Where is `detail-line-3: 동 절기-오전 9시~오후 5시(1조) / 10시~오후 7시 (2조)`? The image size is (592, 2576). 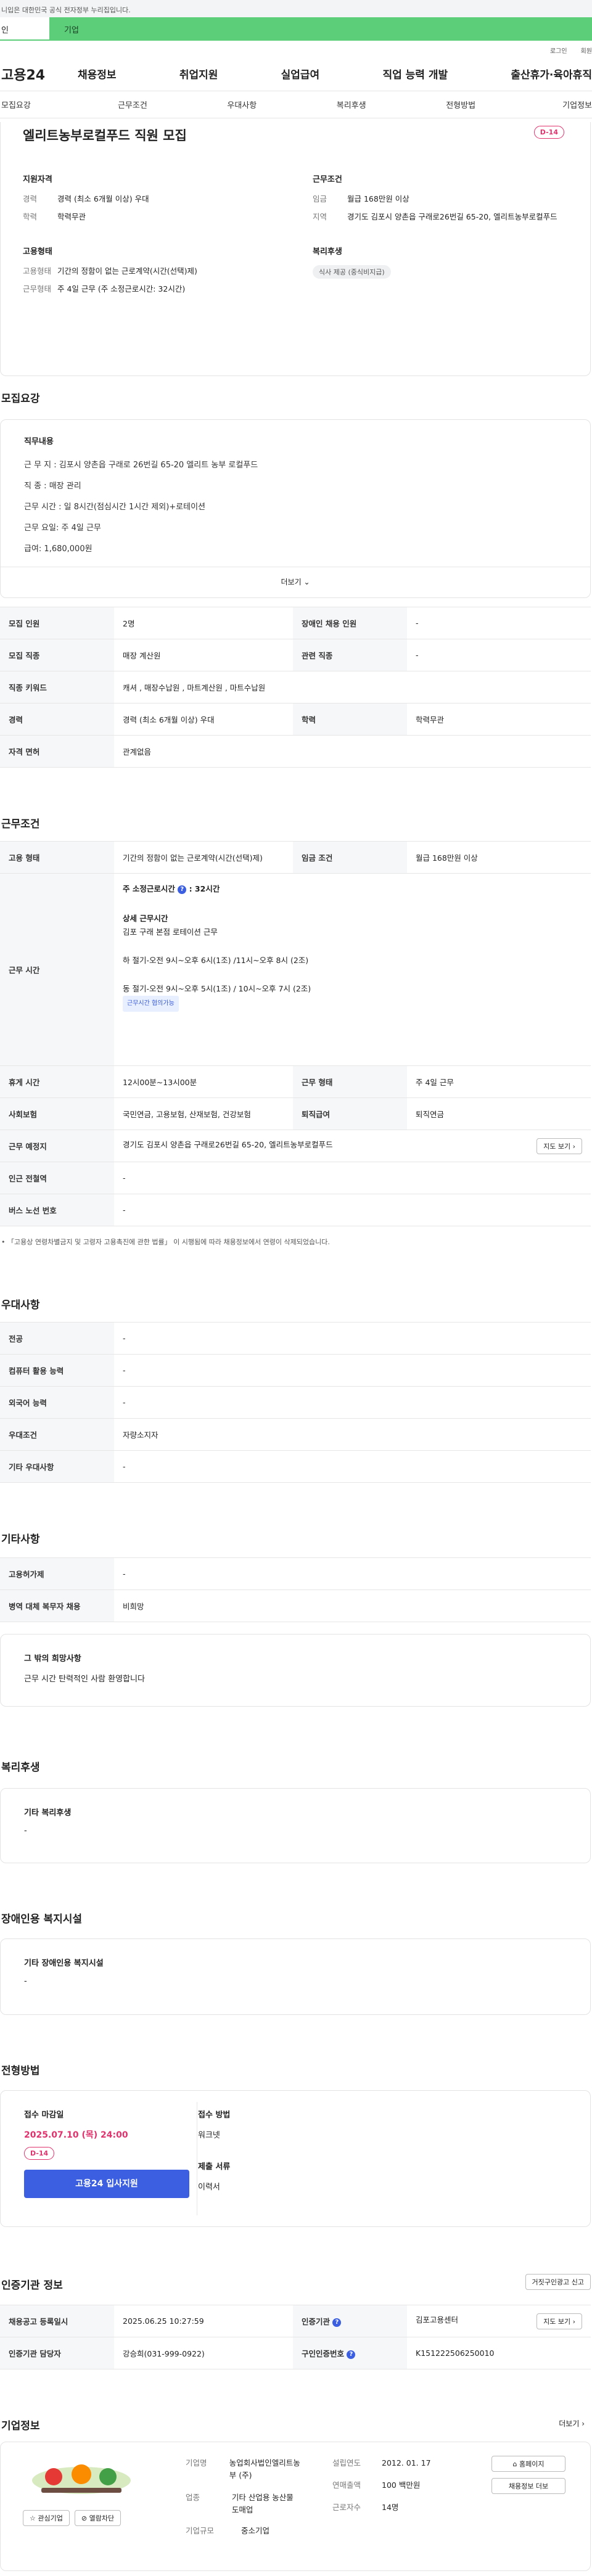 detail-line-3: 동 절기-오전 9시~오후 5시(1조) / 10시~오후 7시 (2조) is located at coordinates (217, 988).